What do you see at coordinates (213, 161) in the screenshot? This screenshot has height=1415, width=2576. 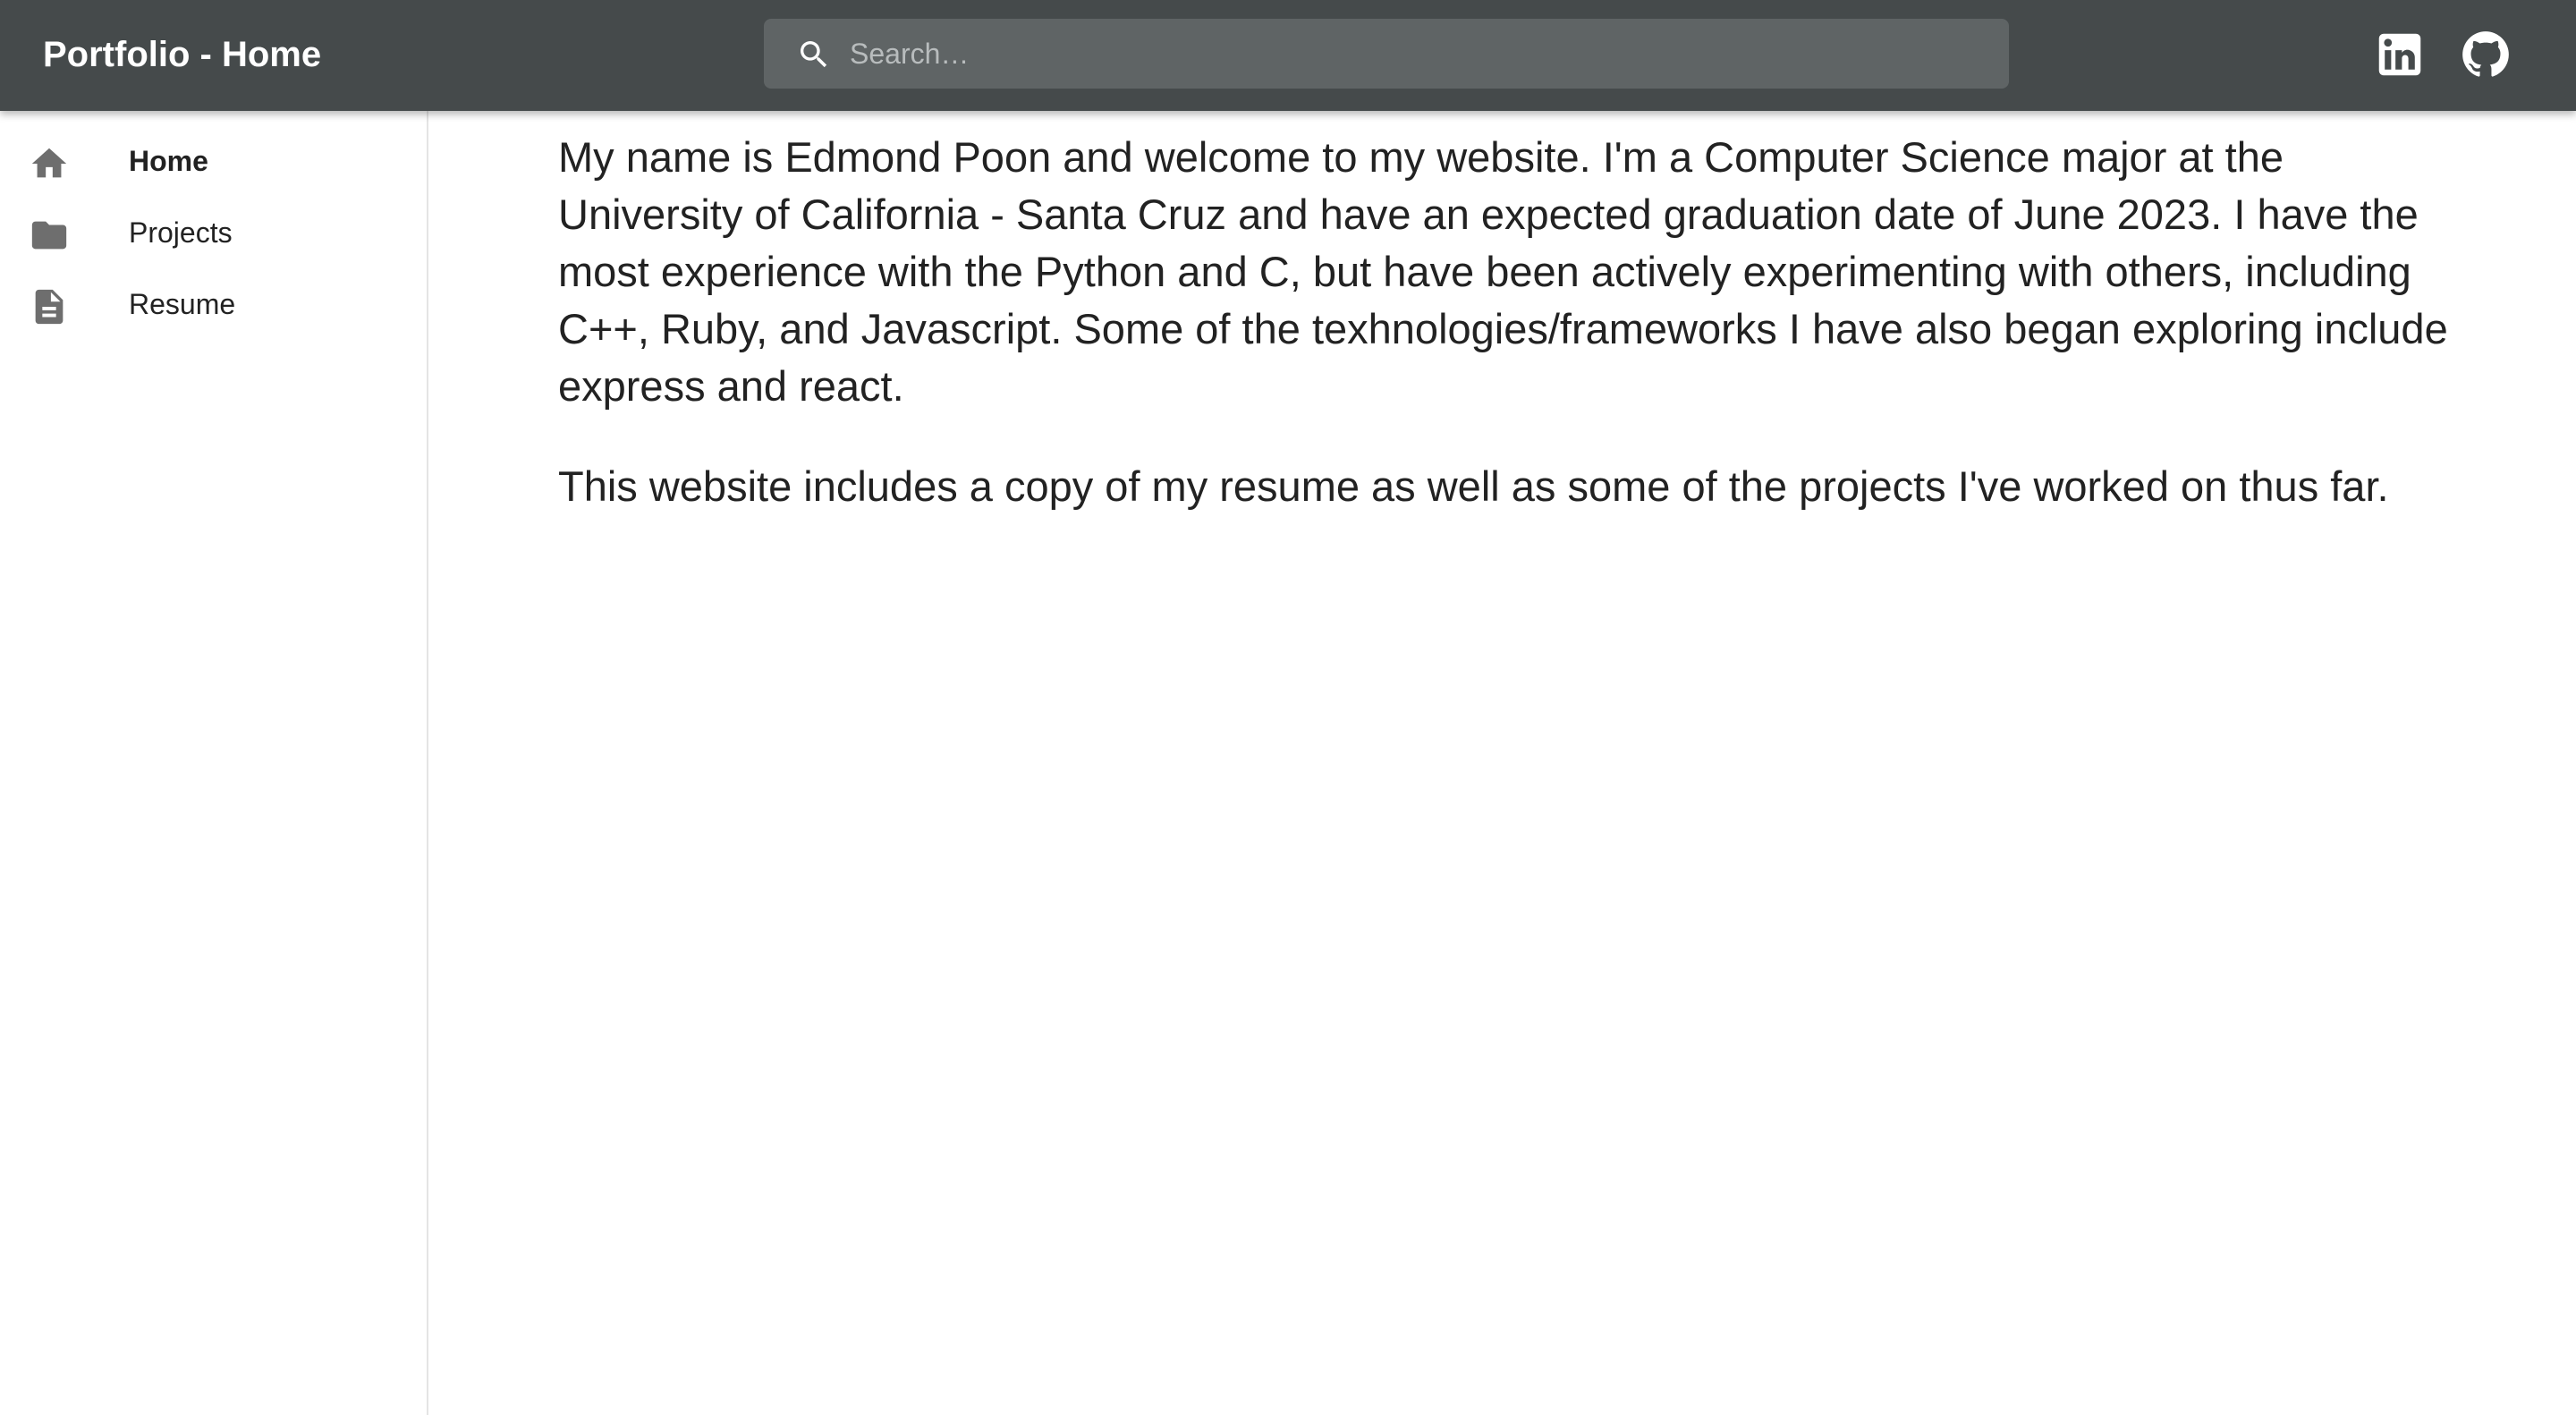 I see `sidebar-item-home: Home` at bounding box center [213, 161].